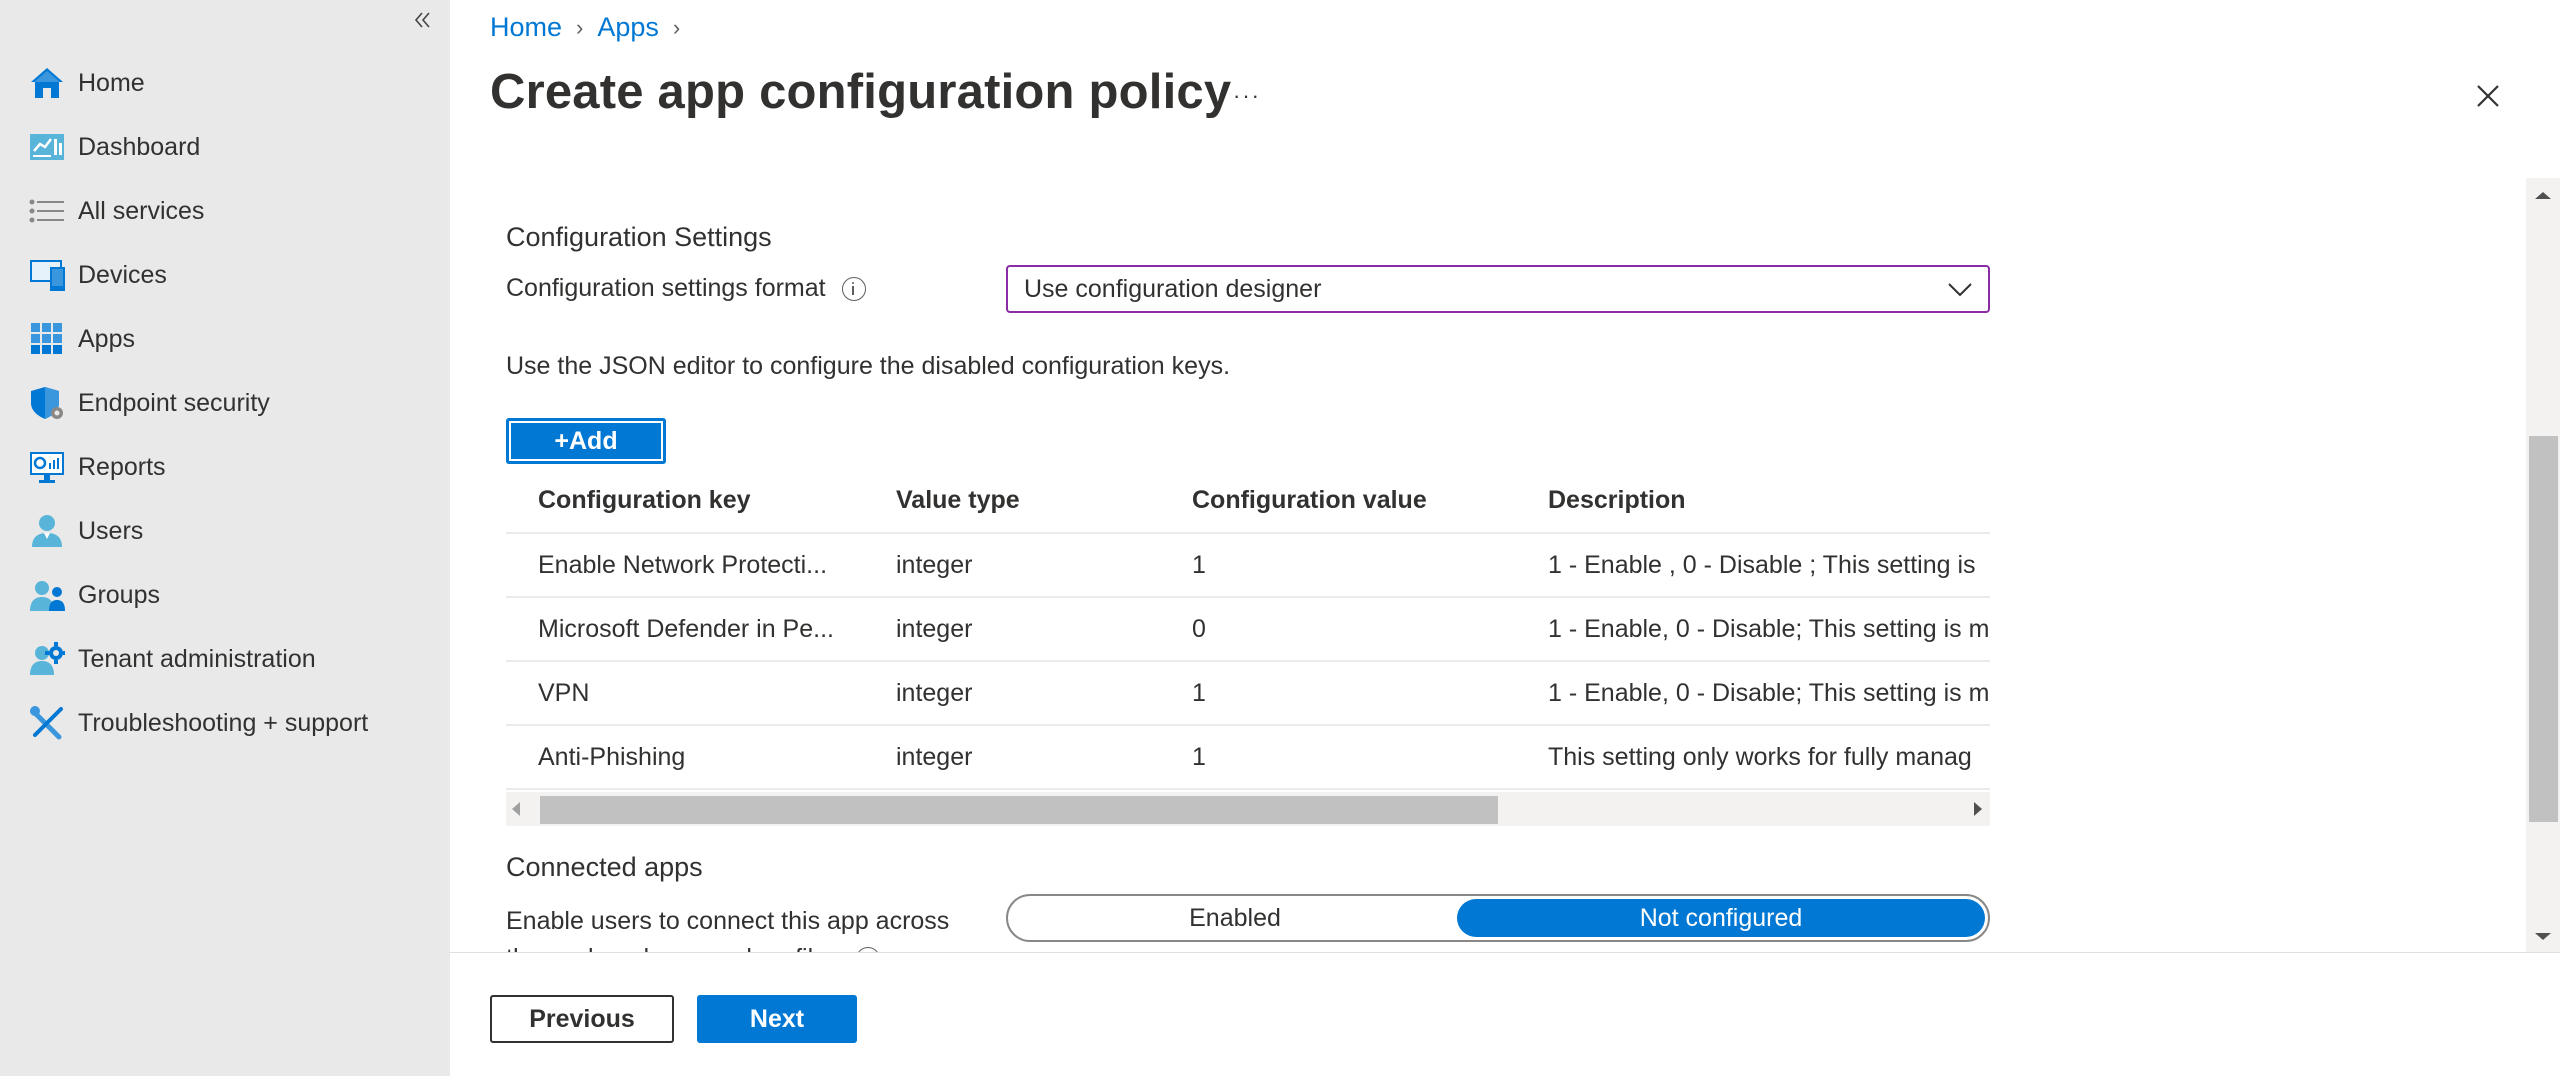 This screenshot has height=1076, width=2560. Describe the element at coordinates (1235, 918) in the screenshot. I see `toggle-option-enabled: Enabled` at that location.